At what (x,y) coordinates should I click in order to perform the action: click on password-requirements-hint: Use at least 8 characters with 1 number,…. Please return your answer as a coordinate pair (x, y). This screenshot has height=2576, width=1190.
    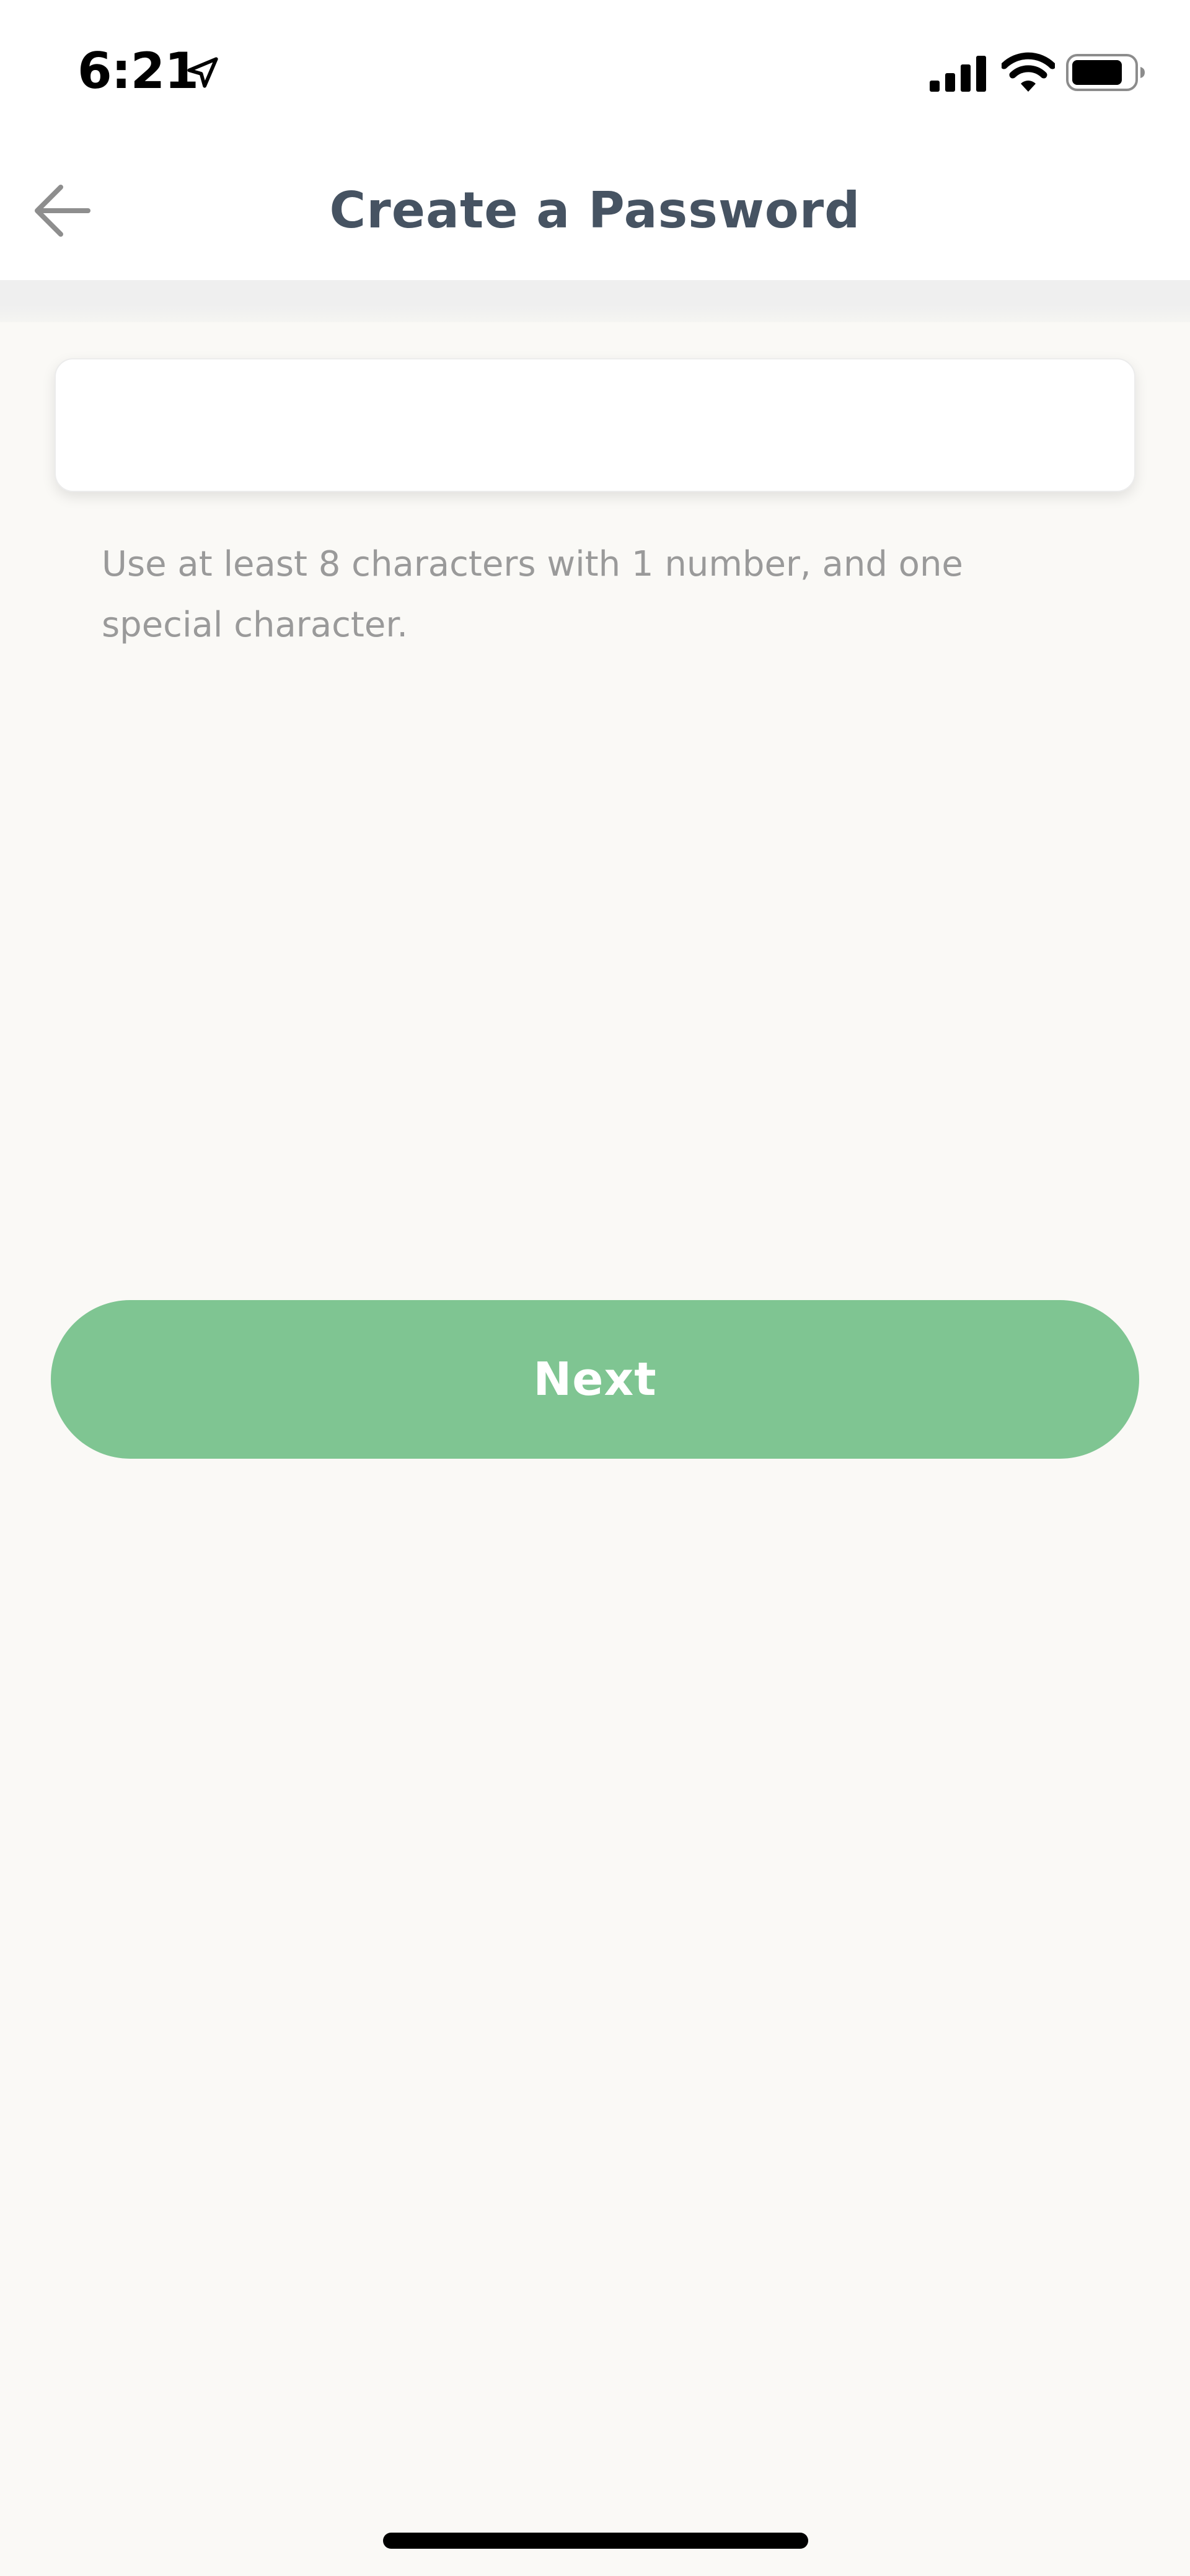
    Looking at the image, I should click on (532, 594).